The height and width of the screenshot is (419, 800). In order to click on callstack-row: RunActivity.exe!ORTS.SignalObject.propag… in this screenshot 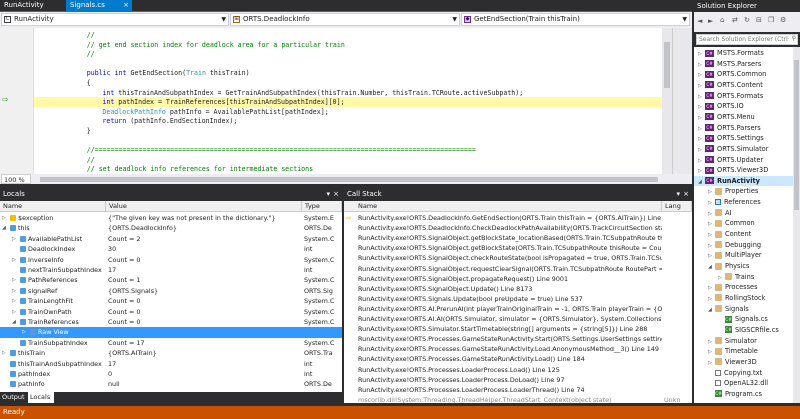, I will do `click(518, 279)`.